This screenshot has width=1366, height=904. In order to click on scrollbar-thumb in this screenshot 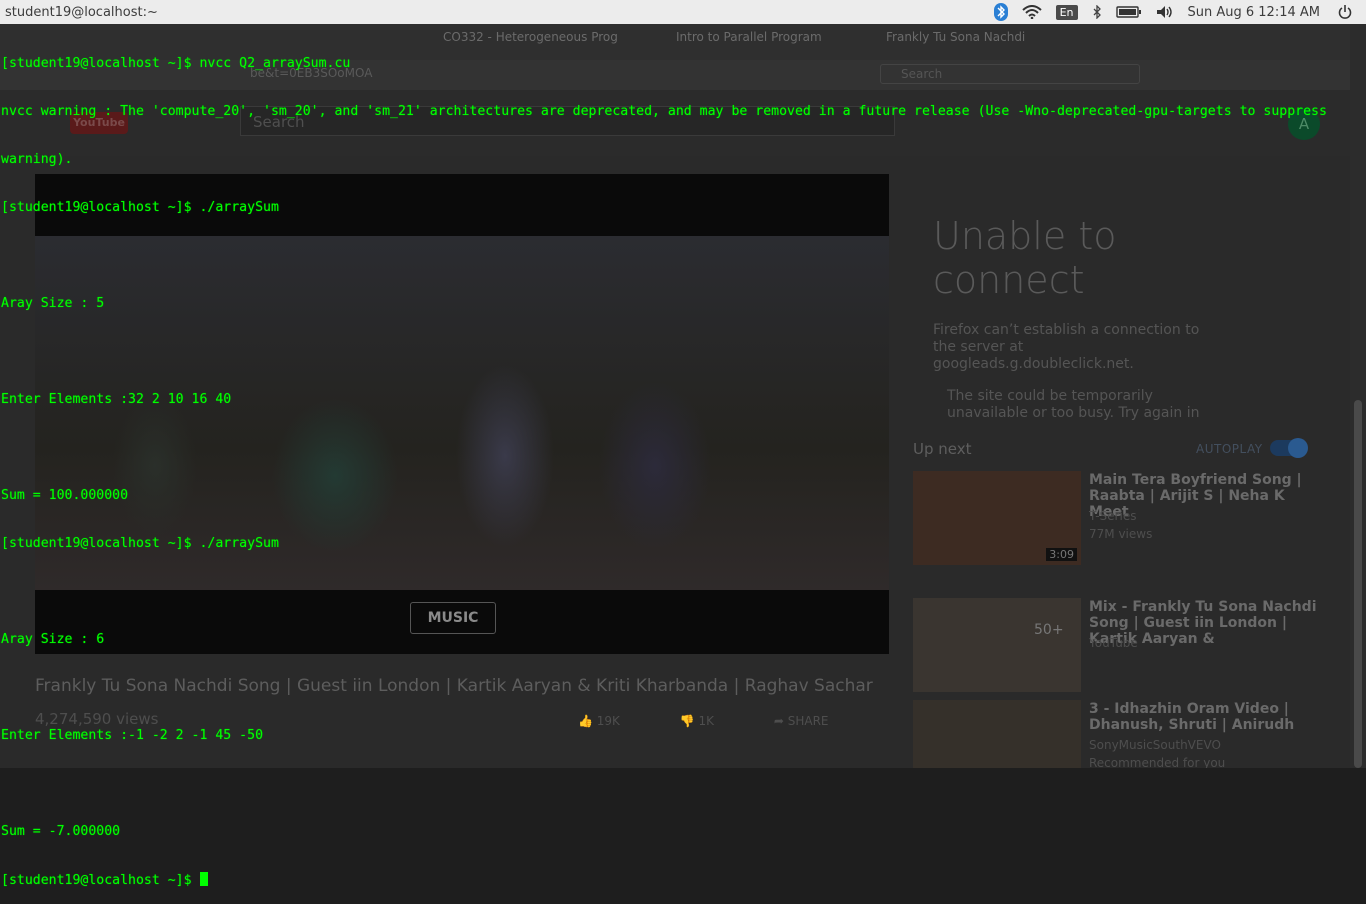, I will do `click(1358, 584)`.